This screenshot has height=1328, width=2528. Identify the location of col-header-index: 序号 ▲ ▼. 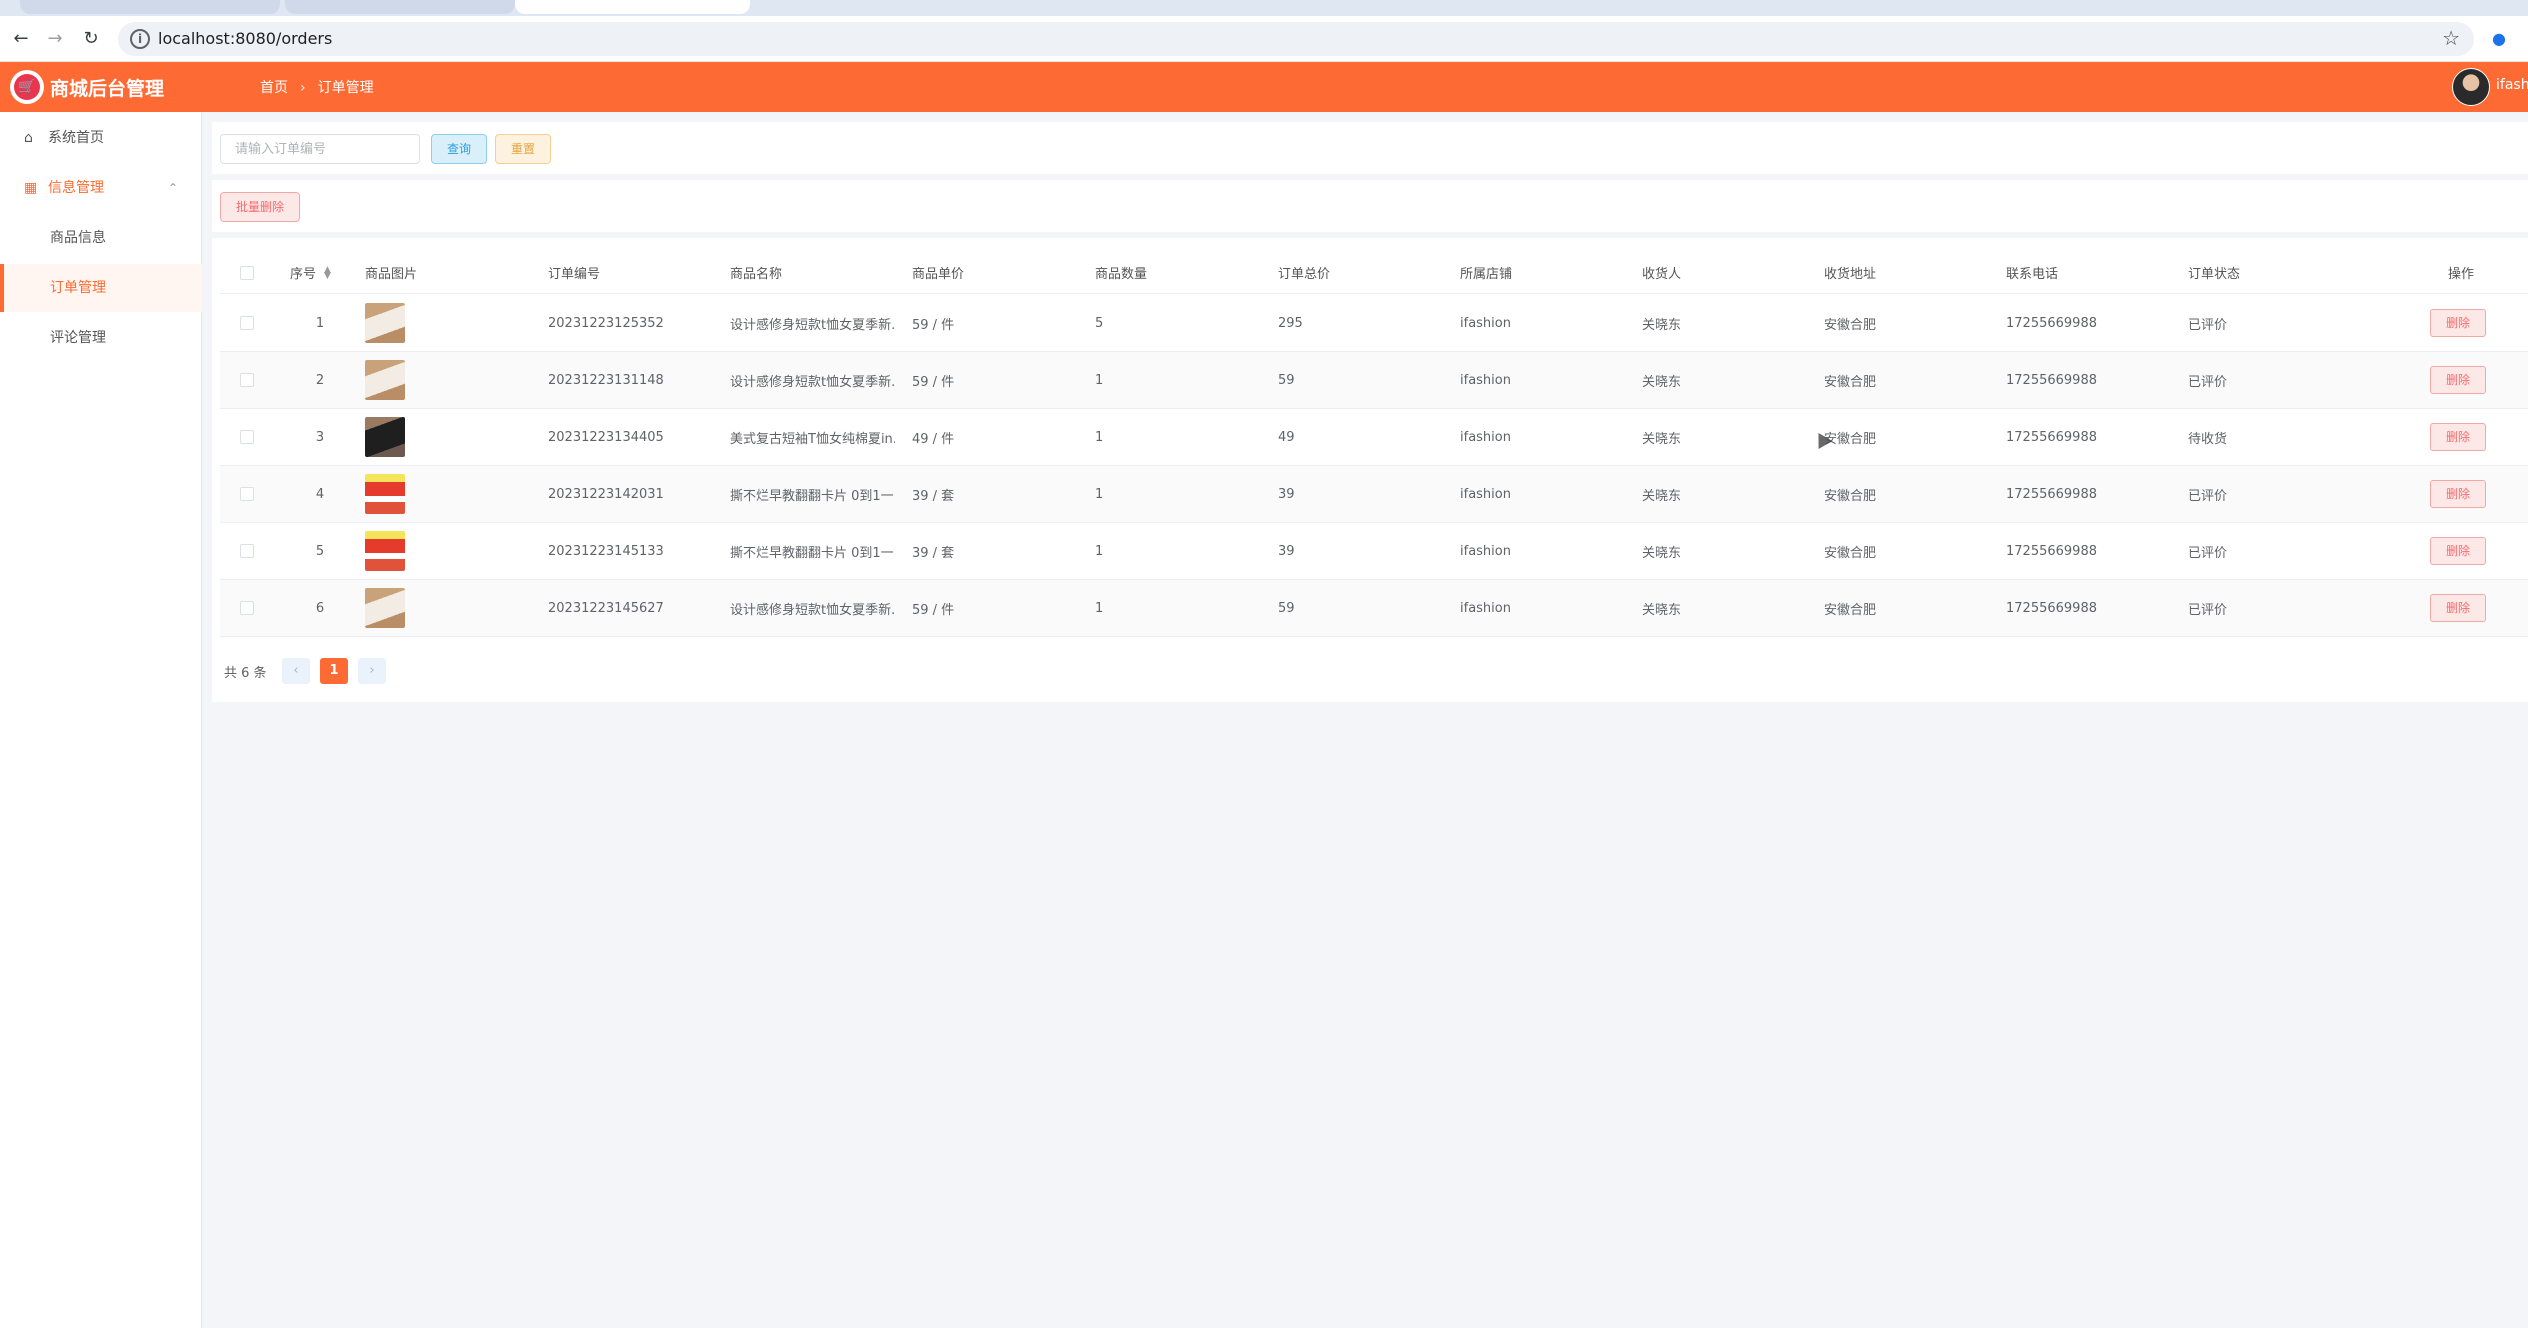
(310, 272).